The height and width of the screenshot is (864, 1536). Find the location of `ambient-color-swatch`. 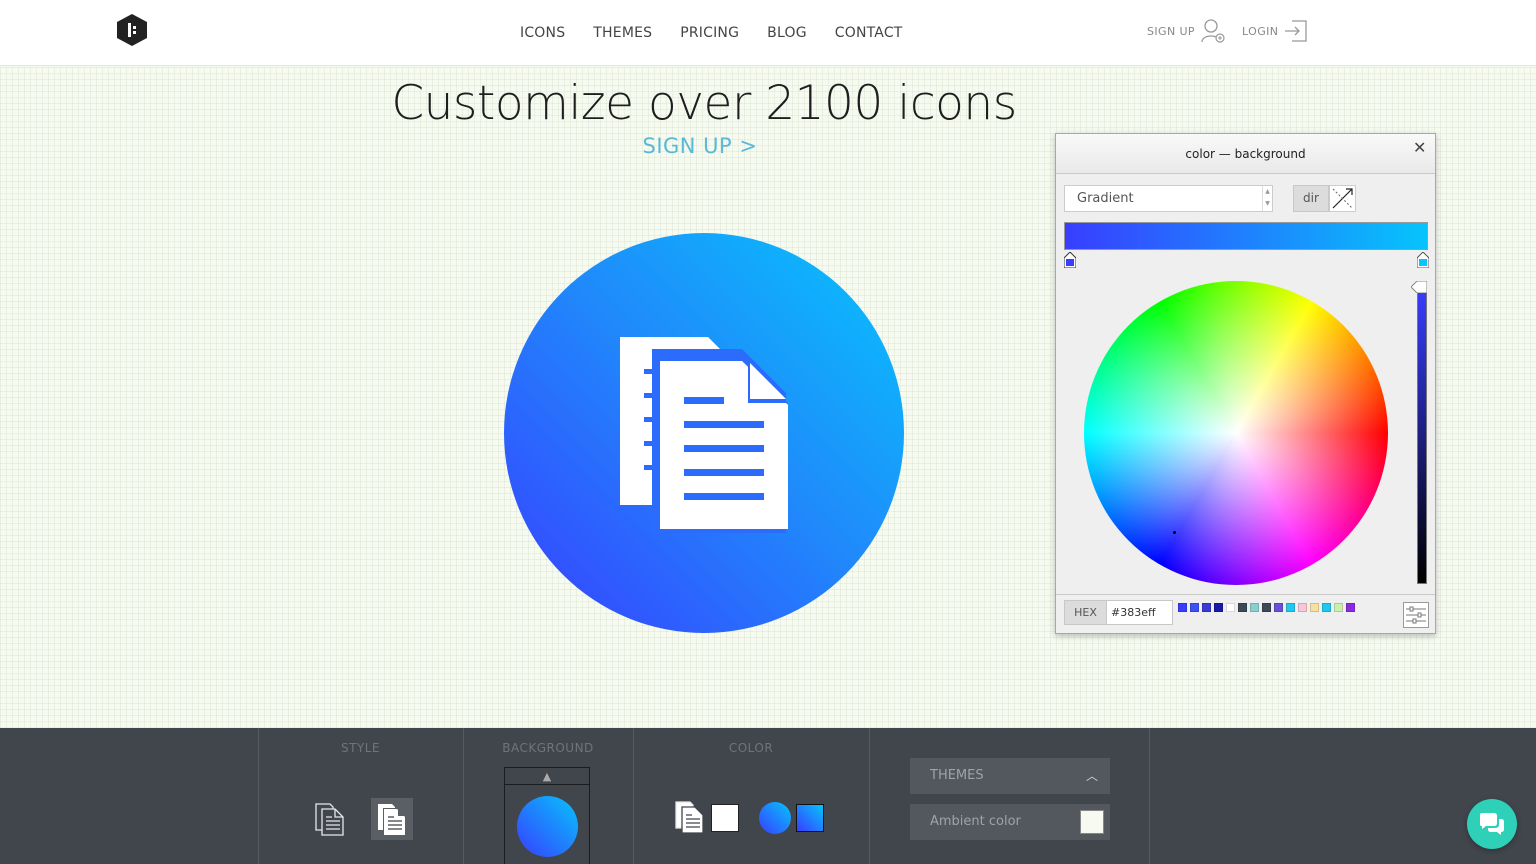

ambient-color-swatch is located at coordinates (1092, 822).